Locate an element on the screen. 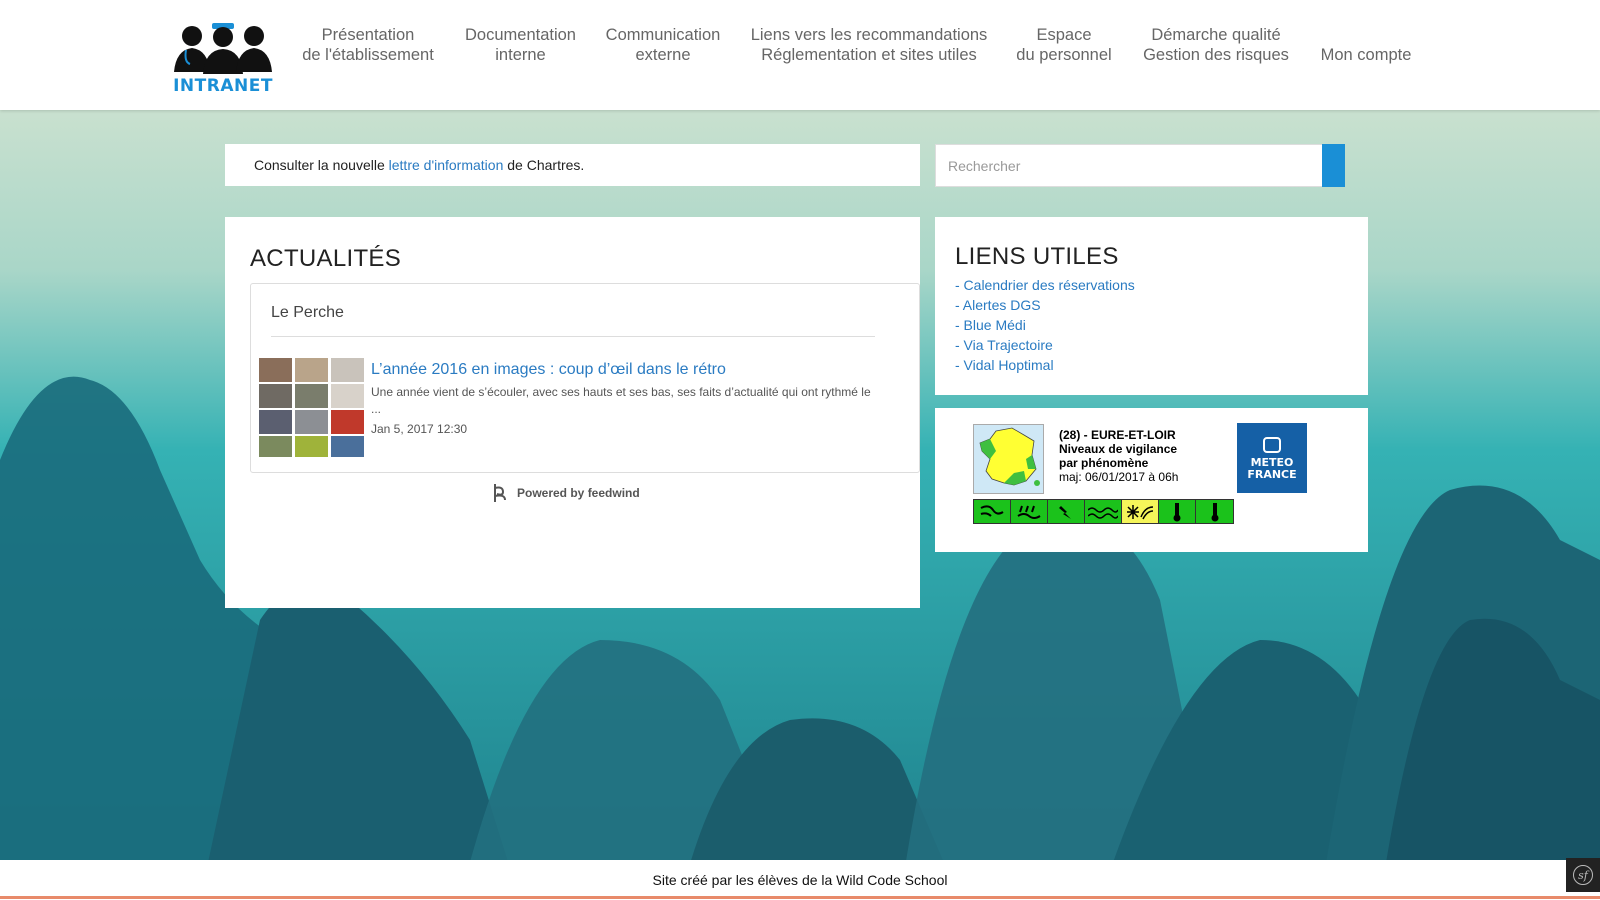 The image size is (1600, 900). link-blue-medi: - Blue Médi is located at coordinates (1045, 325).